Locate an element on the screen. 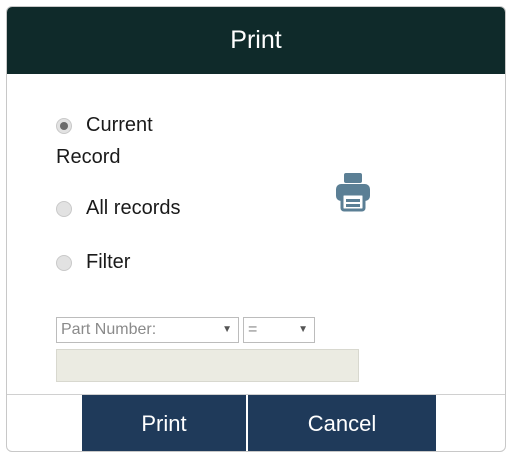 The height and width of the screenshot is (453, 507). dialog-titlebar: Print is located at coordinates (256, 40).